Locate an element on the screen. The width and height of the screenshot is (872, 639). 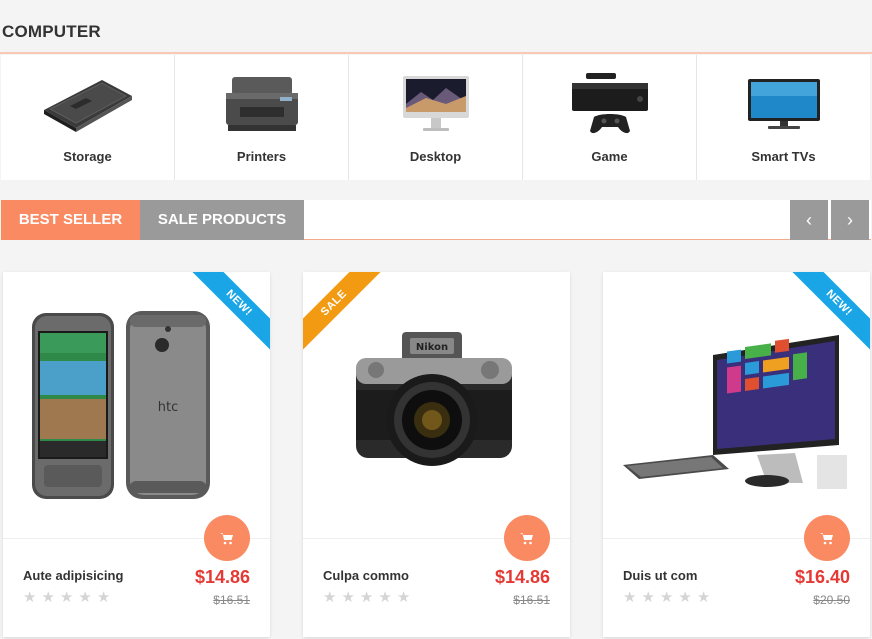
product-tabs-bar: BEST SELLER SALE PRODUCTS ‹ › is located at coordinates (436, 220).